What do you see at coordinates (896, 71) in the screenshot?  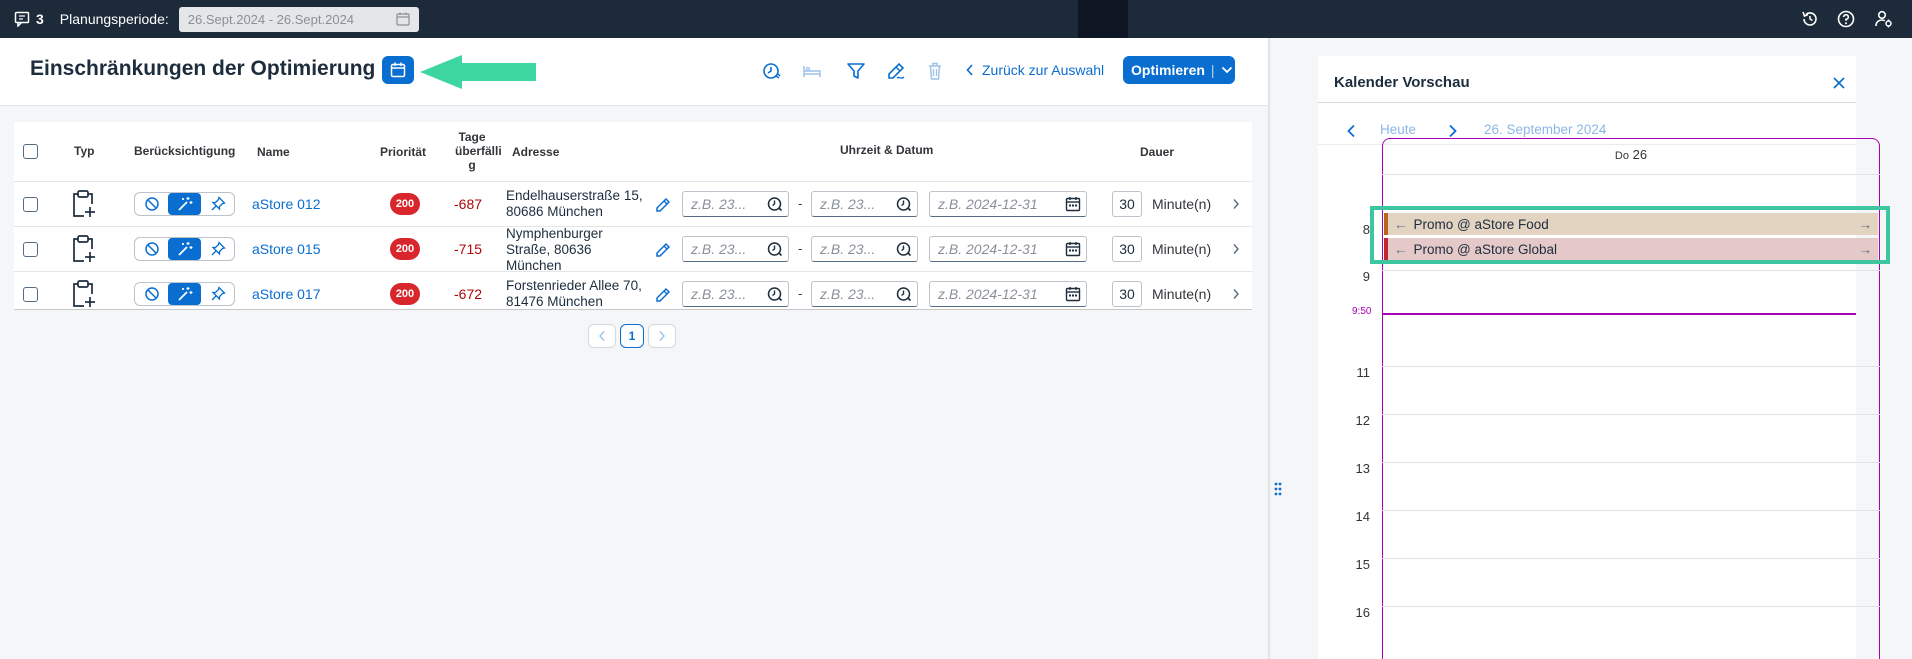 I see `edit-sign-icon` at bounding box center [896, 71].